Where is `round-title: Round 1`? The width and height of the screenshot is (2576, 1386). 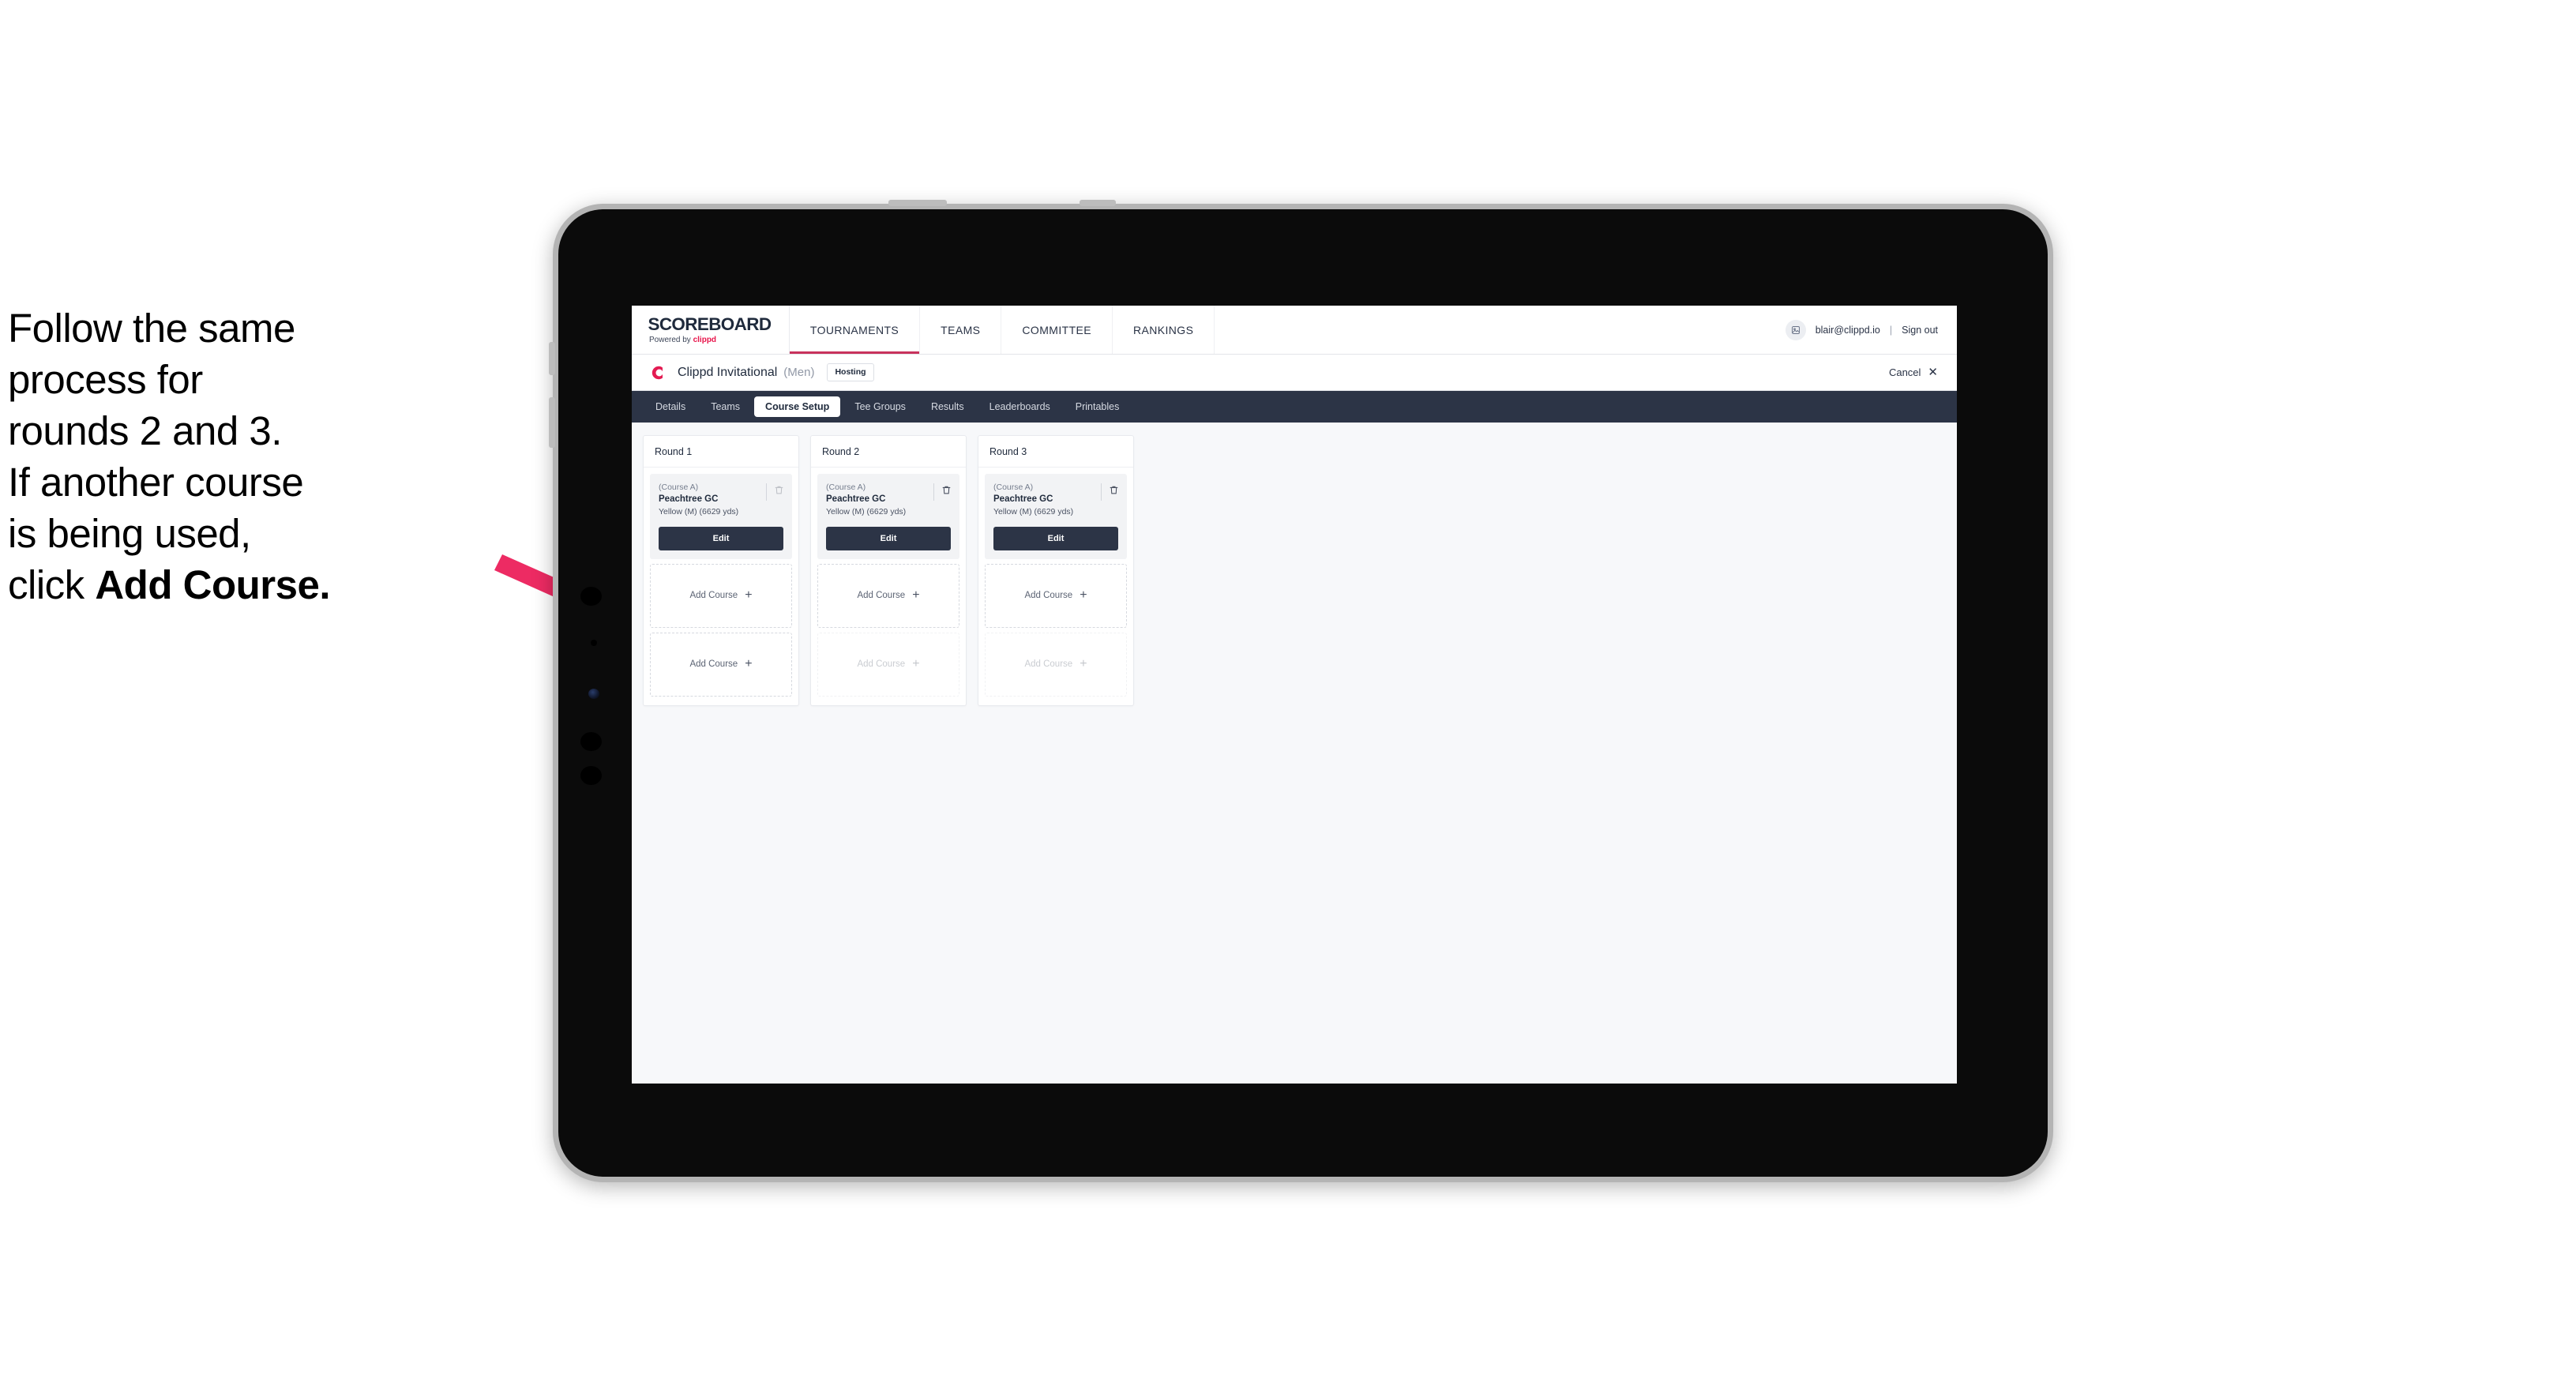 round-title: Round 1 is located at coordinates (721, 452).